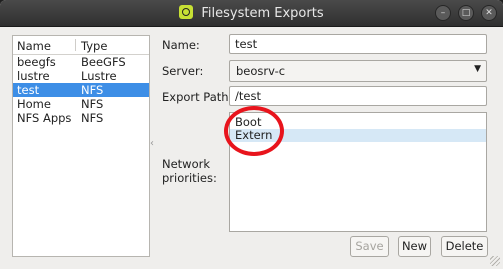 The image size is (503, 269). Describe the element at coordinates (414, 246) in the screenshot. I see `new-button: New` at that location.